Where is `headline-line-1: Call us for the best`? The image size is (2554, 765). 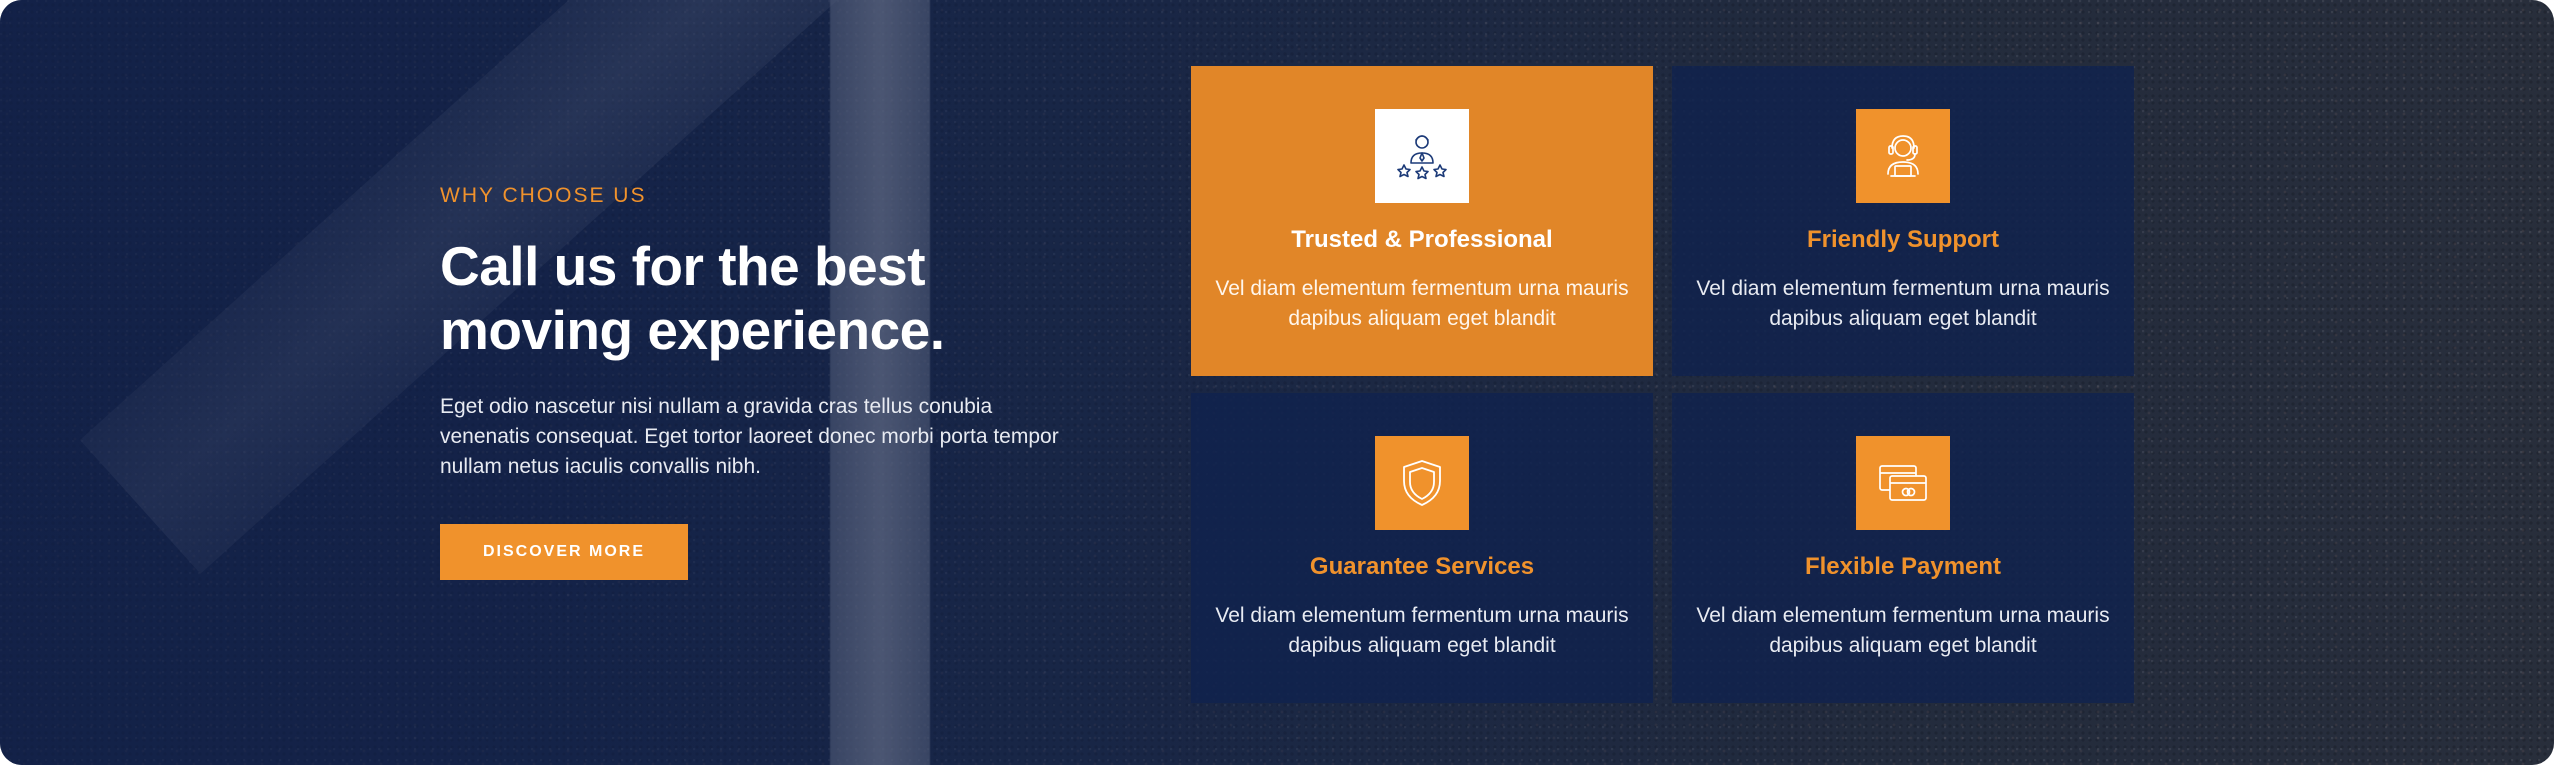
headline-line-1: Call us for the best is located at coordinates (683, 266).